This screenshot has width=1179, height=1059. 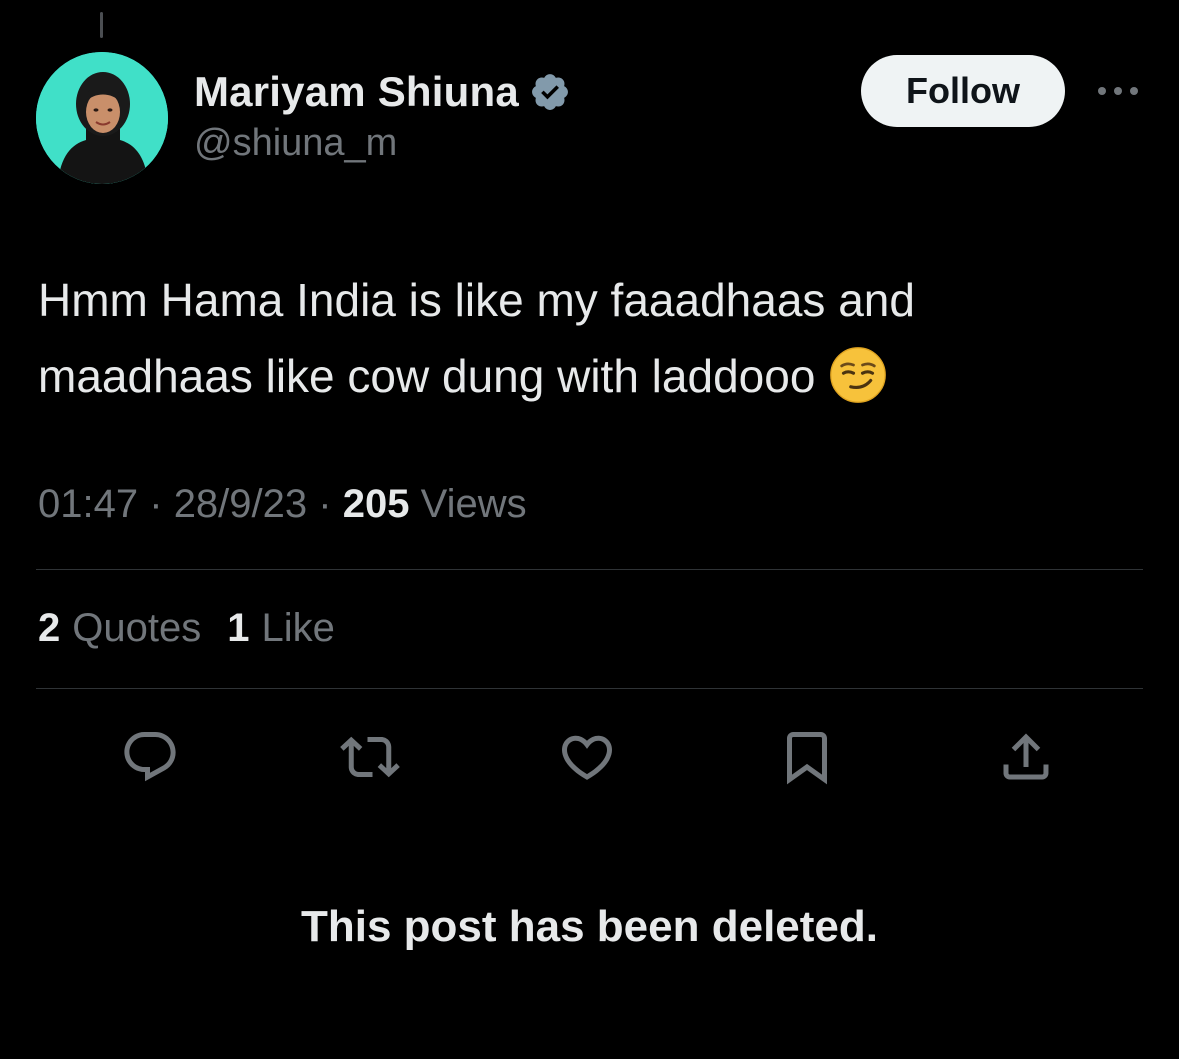 I want to click on more-options-button, so click(x=1118, y=91).